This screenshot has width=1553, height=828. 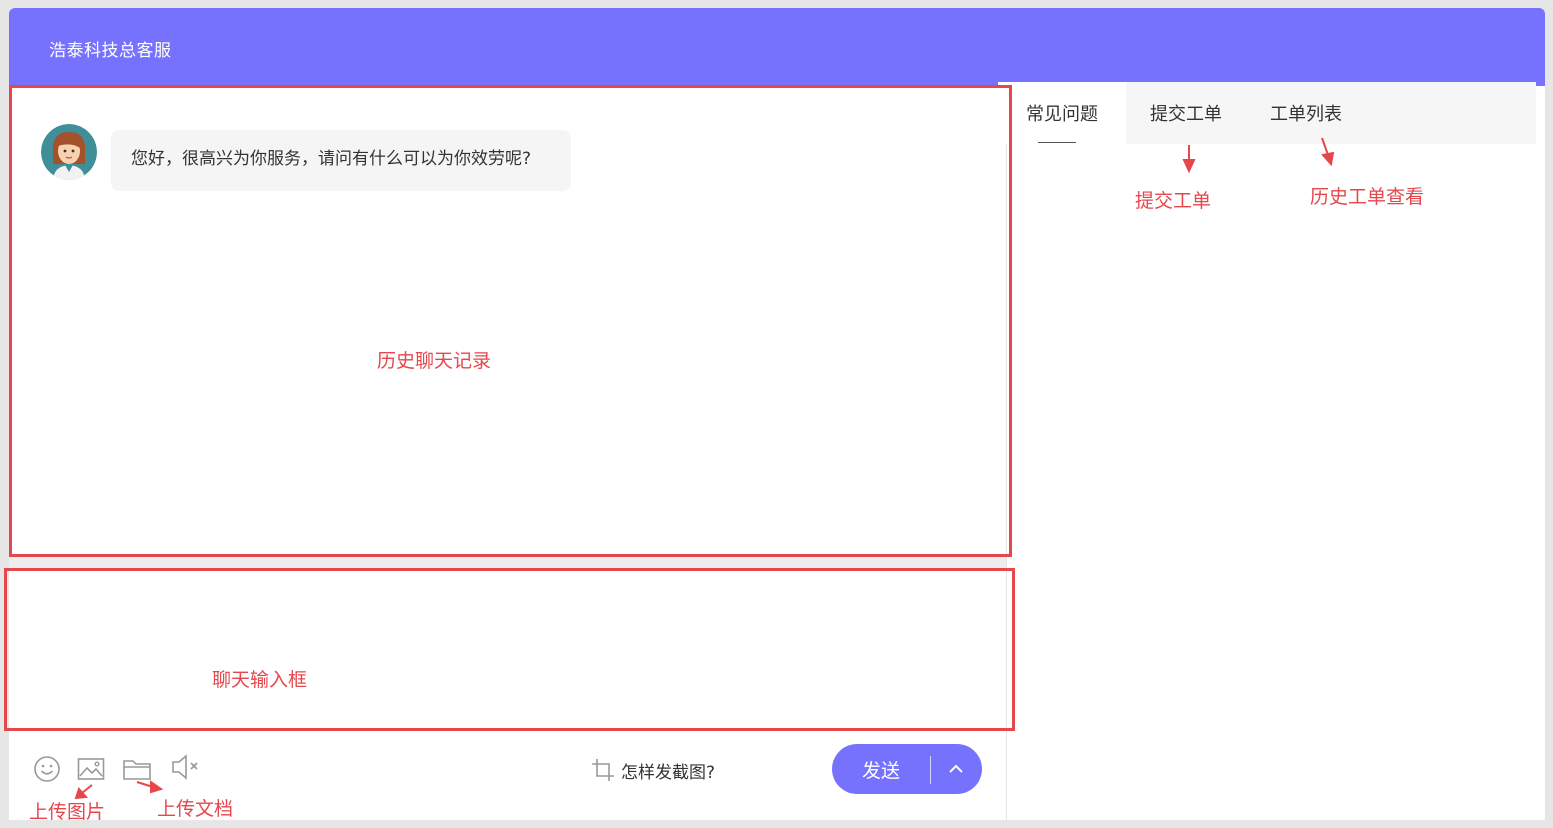 I want to click on chevron-up-icon, so click(x=956, y=768).